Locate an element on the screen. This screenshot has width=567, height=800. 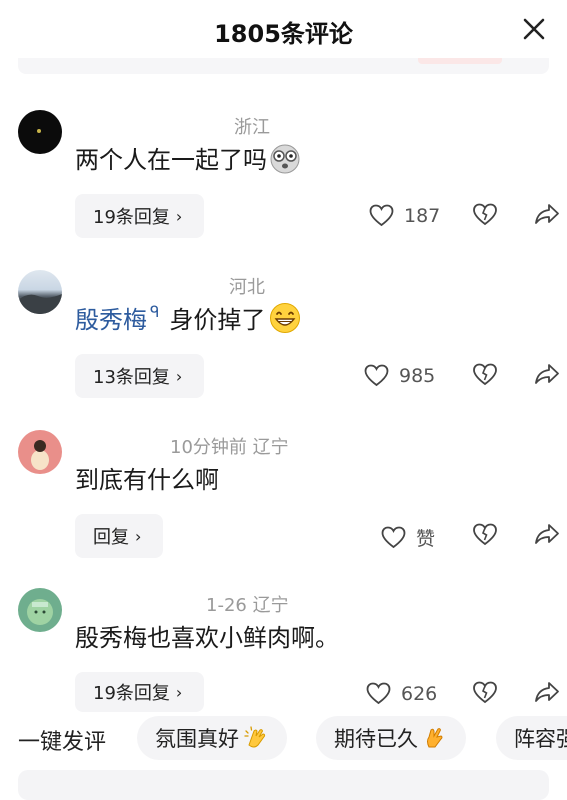
comments-header: 1805条评论 is located at coordinates (283, 31).